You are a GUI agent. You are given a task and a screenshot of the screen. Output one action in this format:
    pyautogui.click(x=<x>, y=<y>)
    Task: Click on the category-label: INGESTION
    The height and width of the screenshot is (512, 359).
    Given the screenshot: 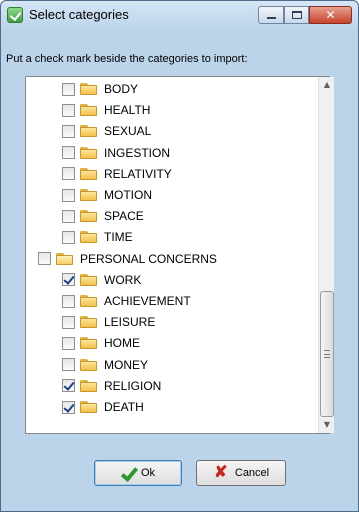 What is the action you would take?
    pyautogui.click(x=137, y=152)
    